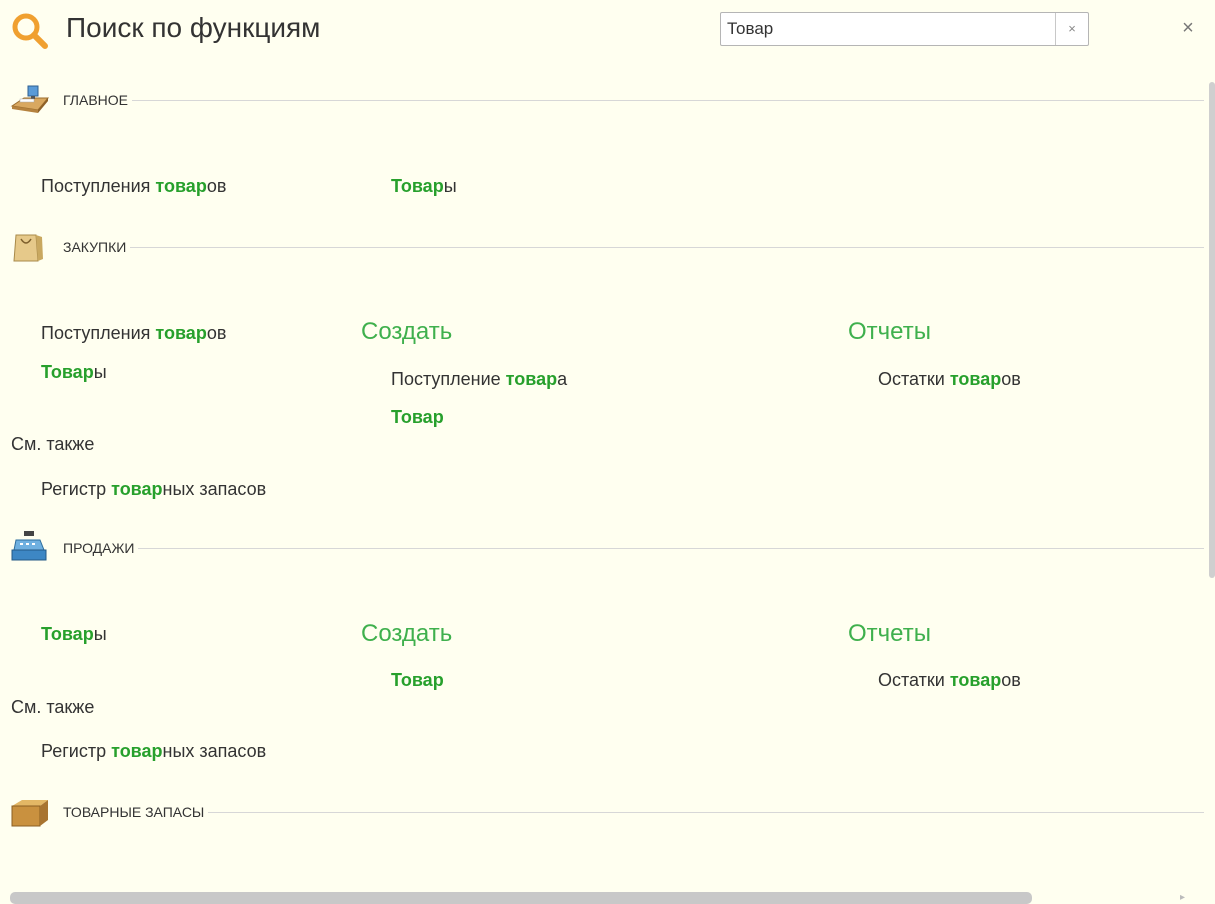  Describe the element at coordinates (29, 813) in the screenshot. I see `cardboard-box-icon` at that location.